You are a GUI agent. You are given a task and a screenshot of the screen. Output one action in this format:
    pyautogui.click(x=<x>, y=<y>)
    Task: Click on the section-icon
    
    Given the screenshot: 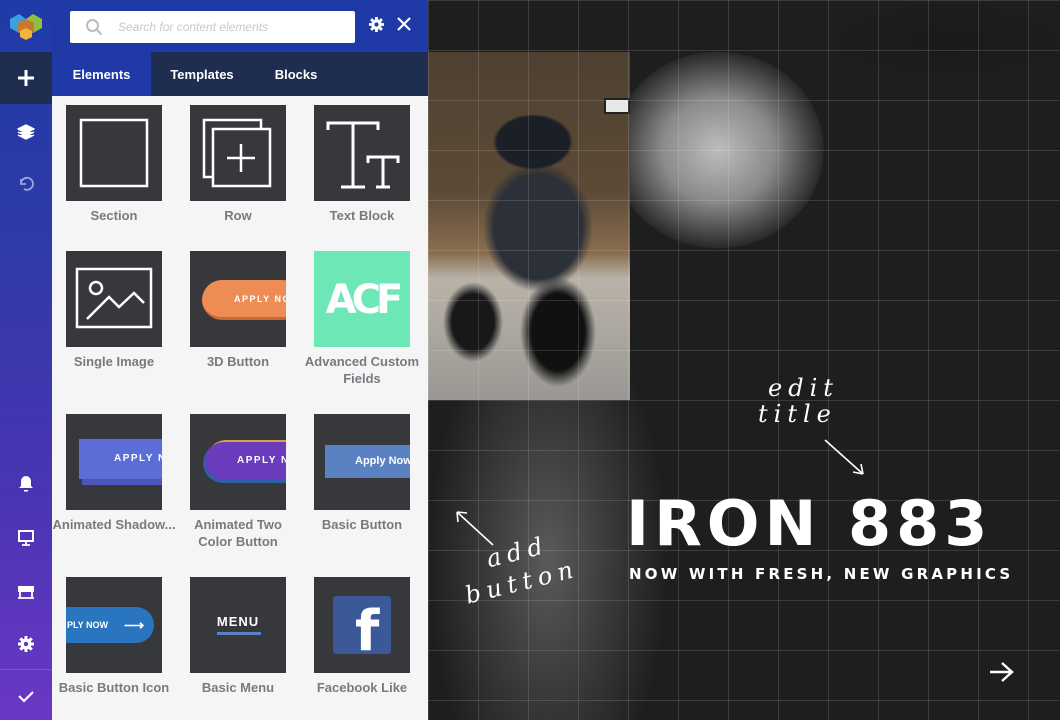 What is the action you would take?
    pyautogui.click(x=114, y=153)
    